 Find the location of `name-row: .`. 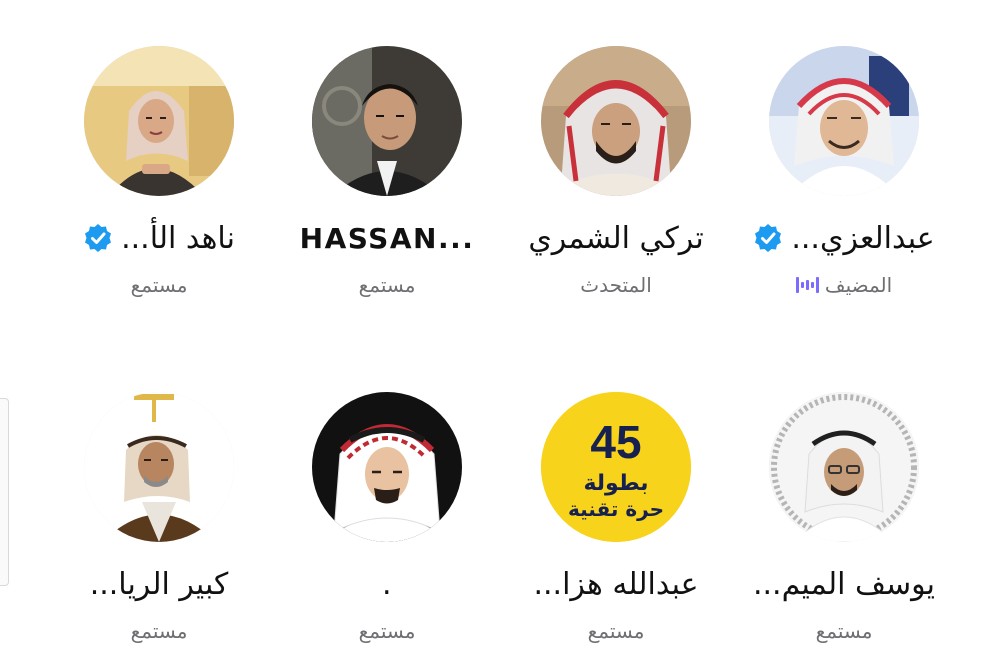

name-row: . is located at coordinates (387, 584).